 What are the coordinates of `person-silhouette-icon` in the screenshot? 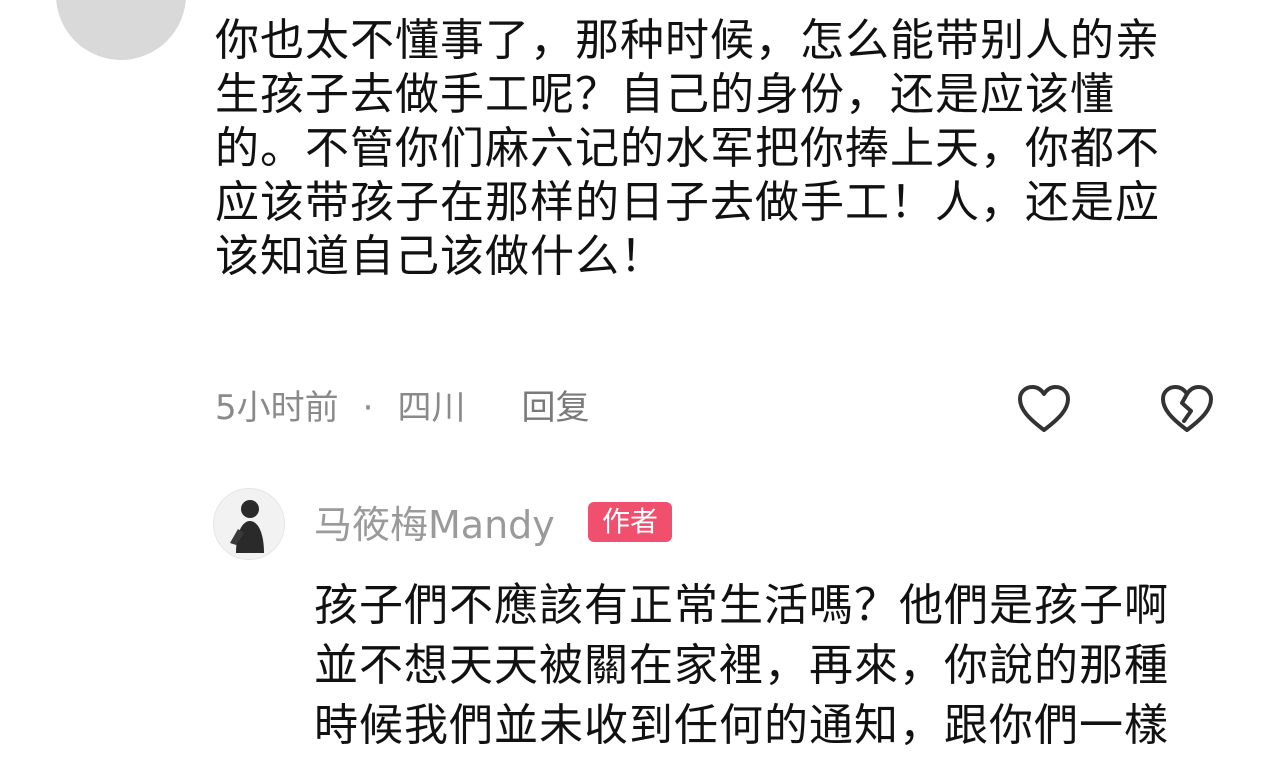 It's located at (247, 526).